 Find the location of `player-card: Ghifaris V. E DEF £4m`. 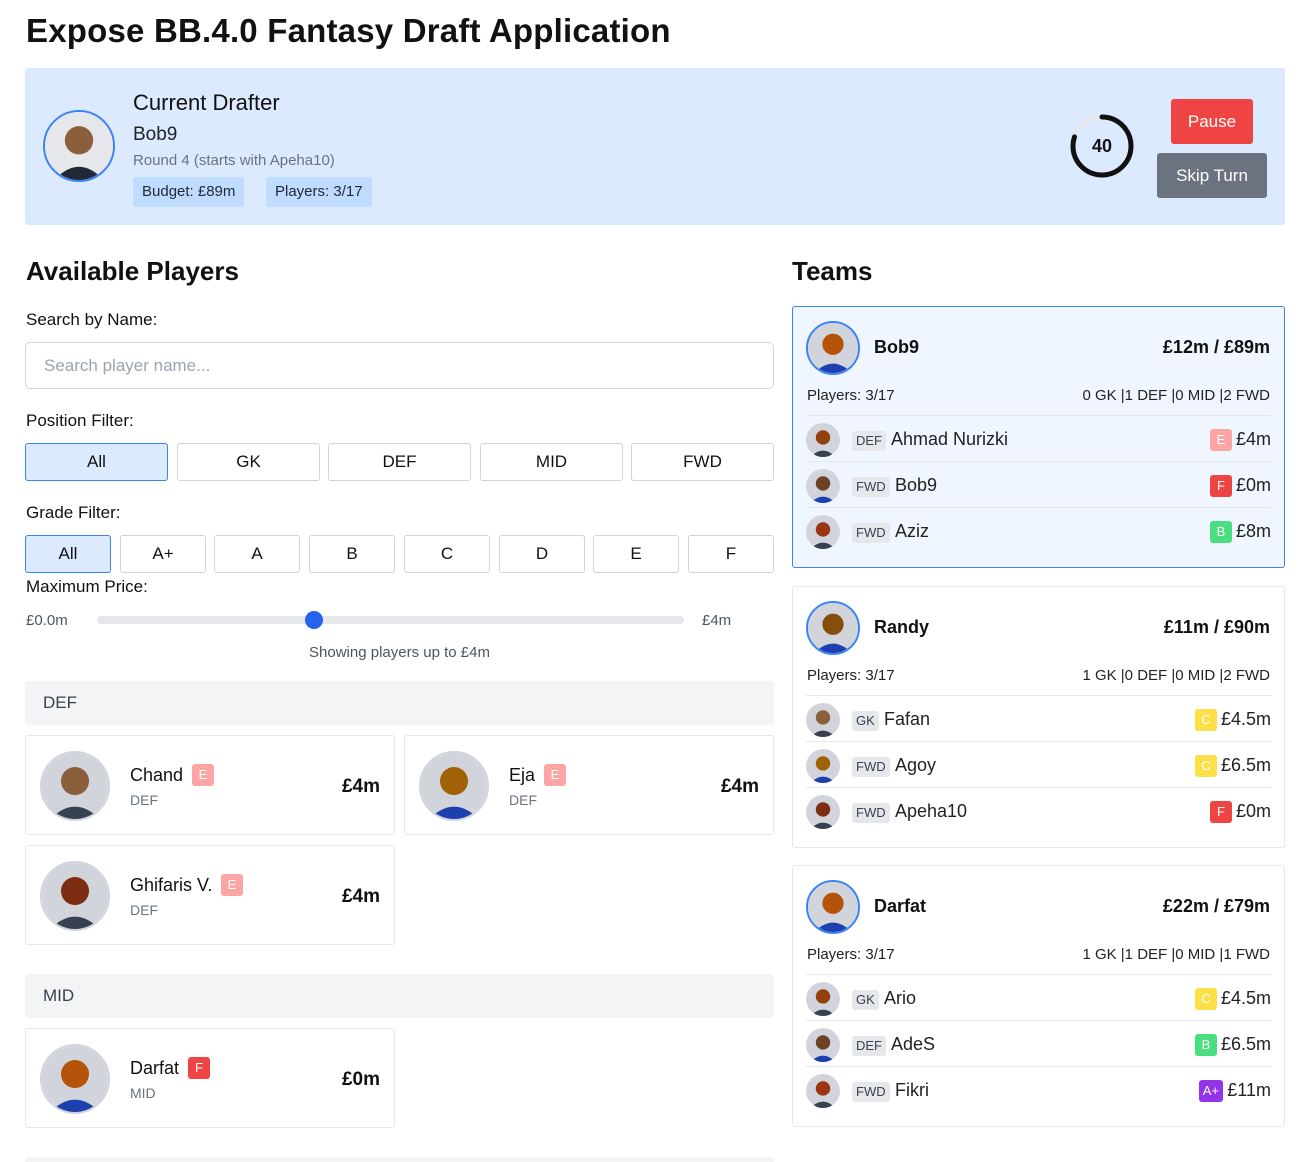

player-card: Ghifaris V. E DEF £4m is located at coordinates (210, 895).